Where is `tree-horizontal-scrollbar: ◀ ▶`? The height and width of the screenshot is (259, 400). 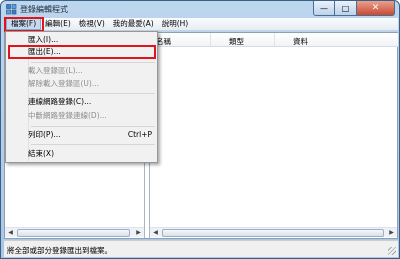
tree-horizontal-scrollbar: ◀ ▶ is located at coordinates (74, 232).